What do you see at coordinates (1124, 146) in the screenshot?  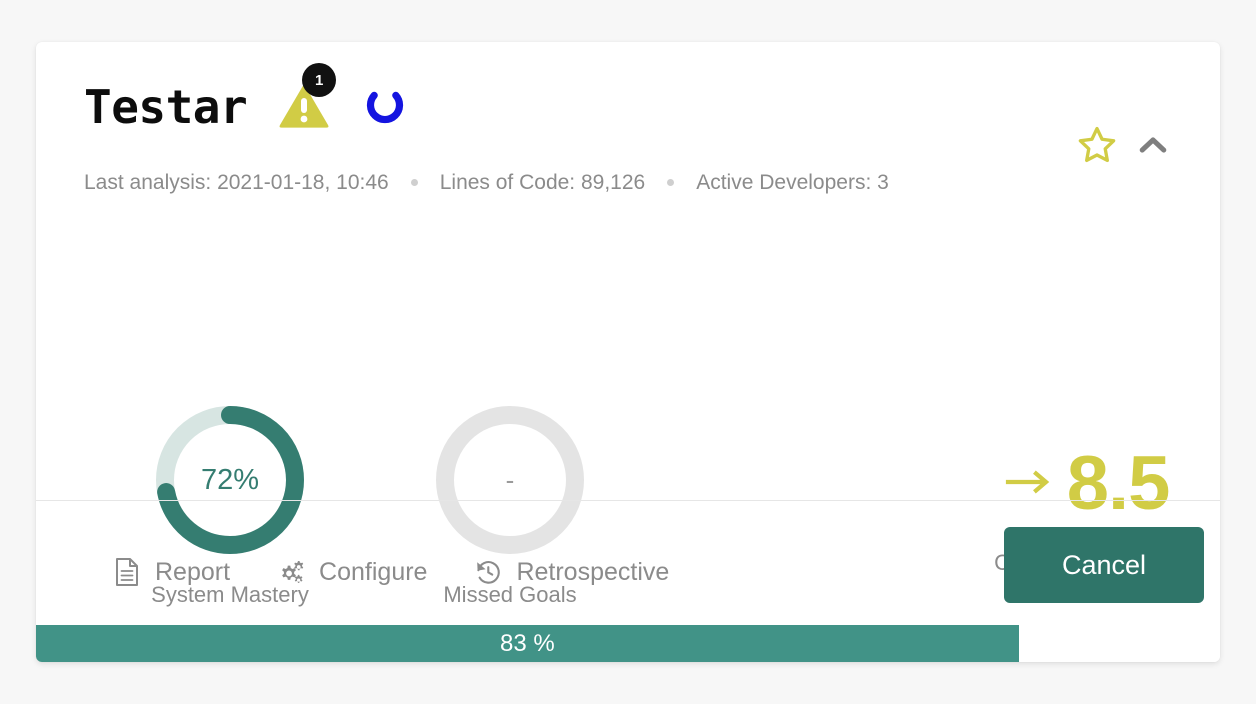 I see `header-actions` at bounding box center [1124, 146].